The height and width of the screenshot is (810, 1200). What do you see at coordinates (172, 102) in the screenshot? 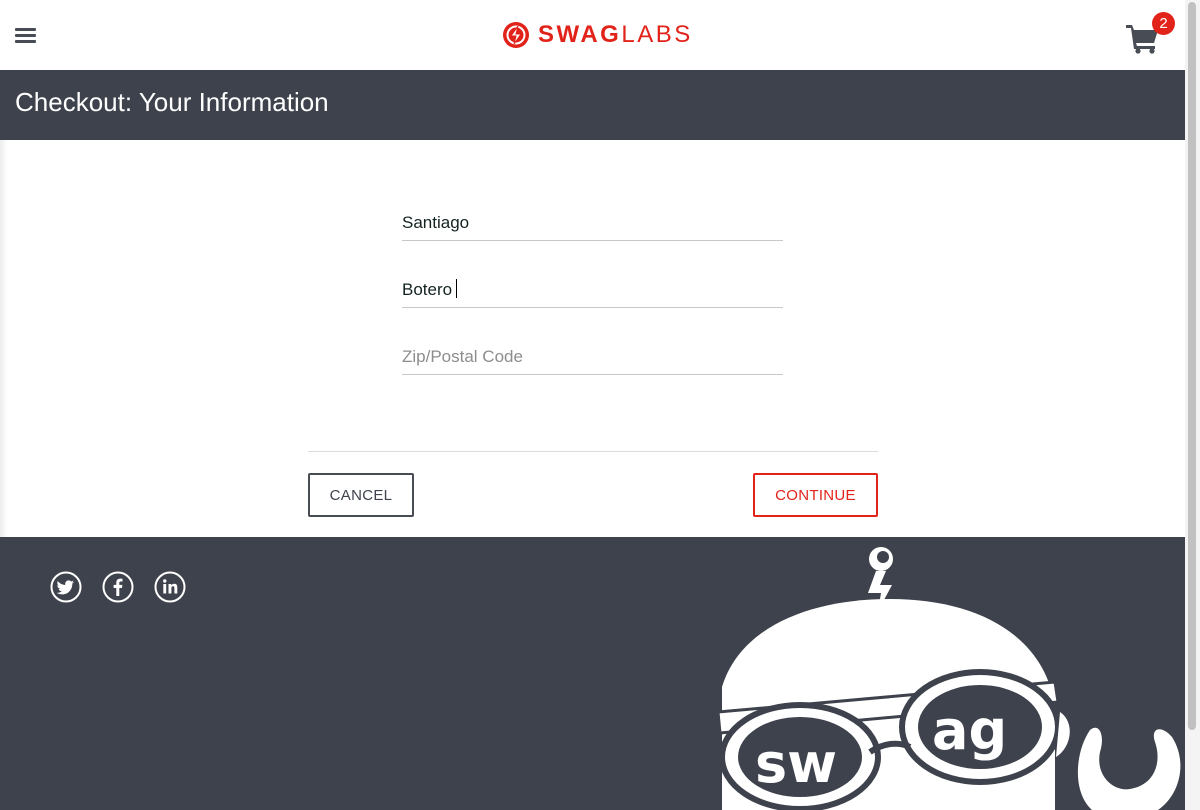
I see `page-title: Checkout: Your Information` at bounding box center [172, 102].